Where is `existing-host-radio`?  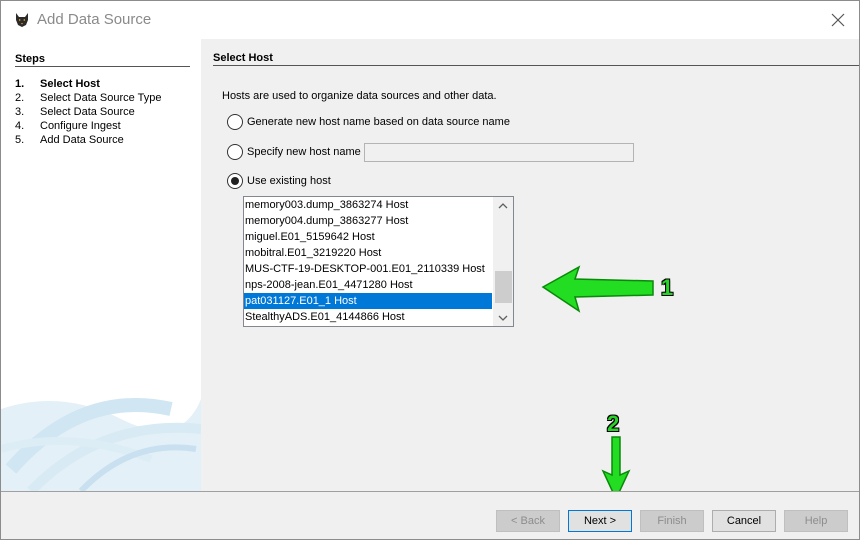
existing-host-radio is located at coordinates (235, 181).